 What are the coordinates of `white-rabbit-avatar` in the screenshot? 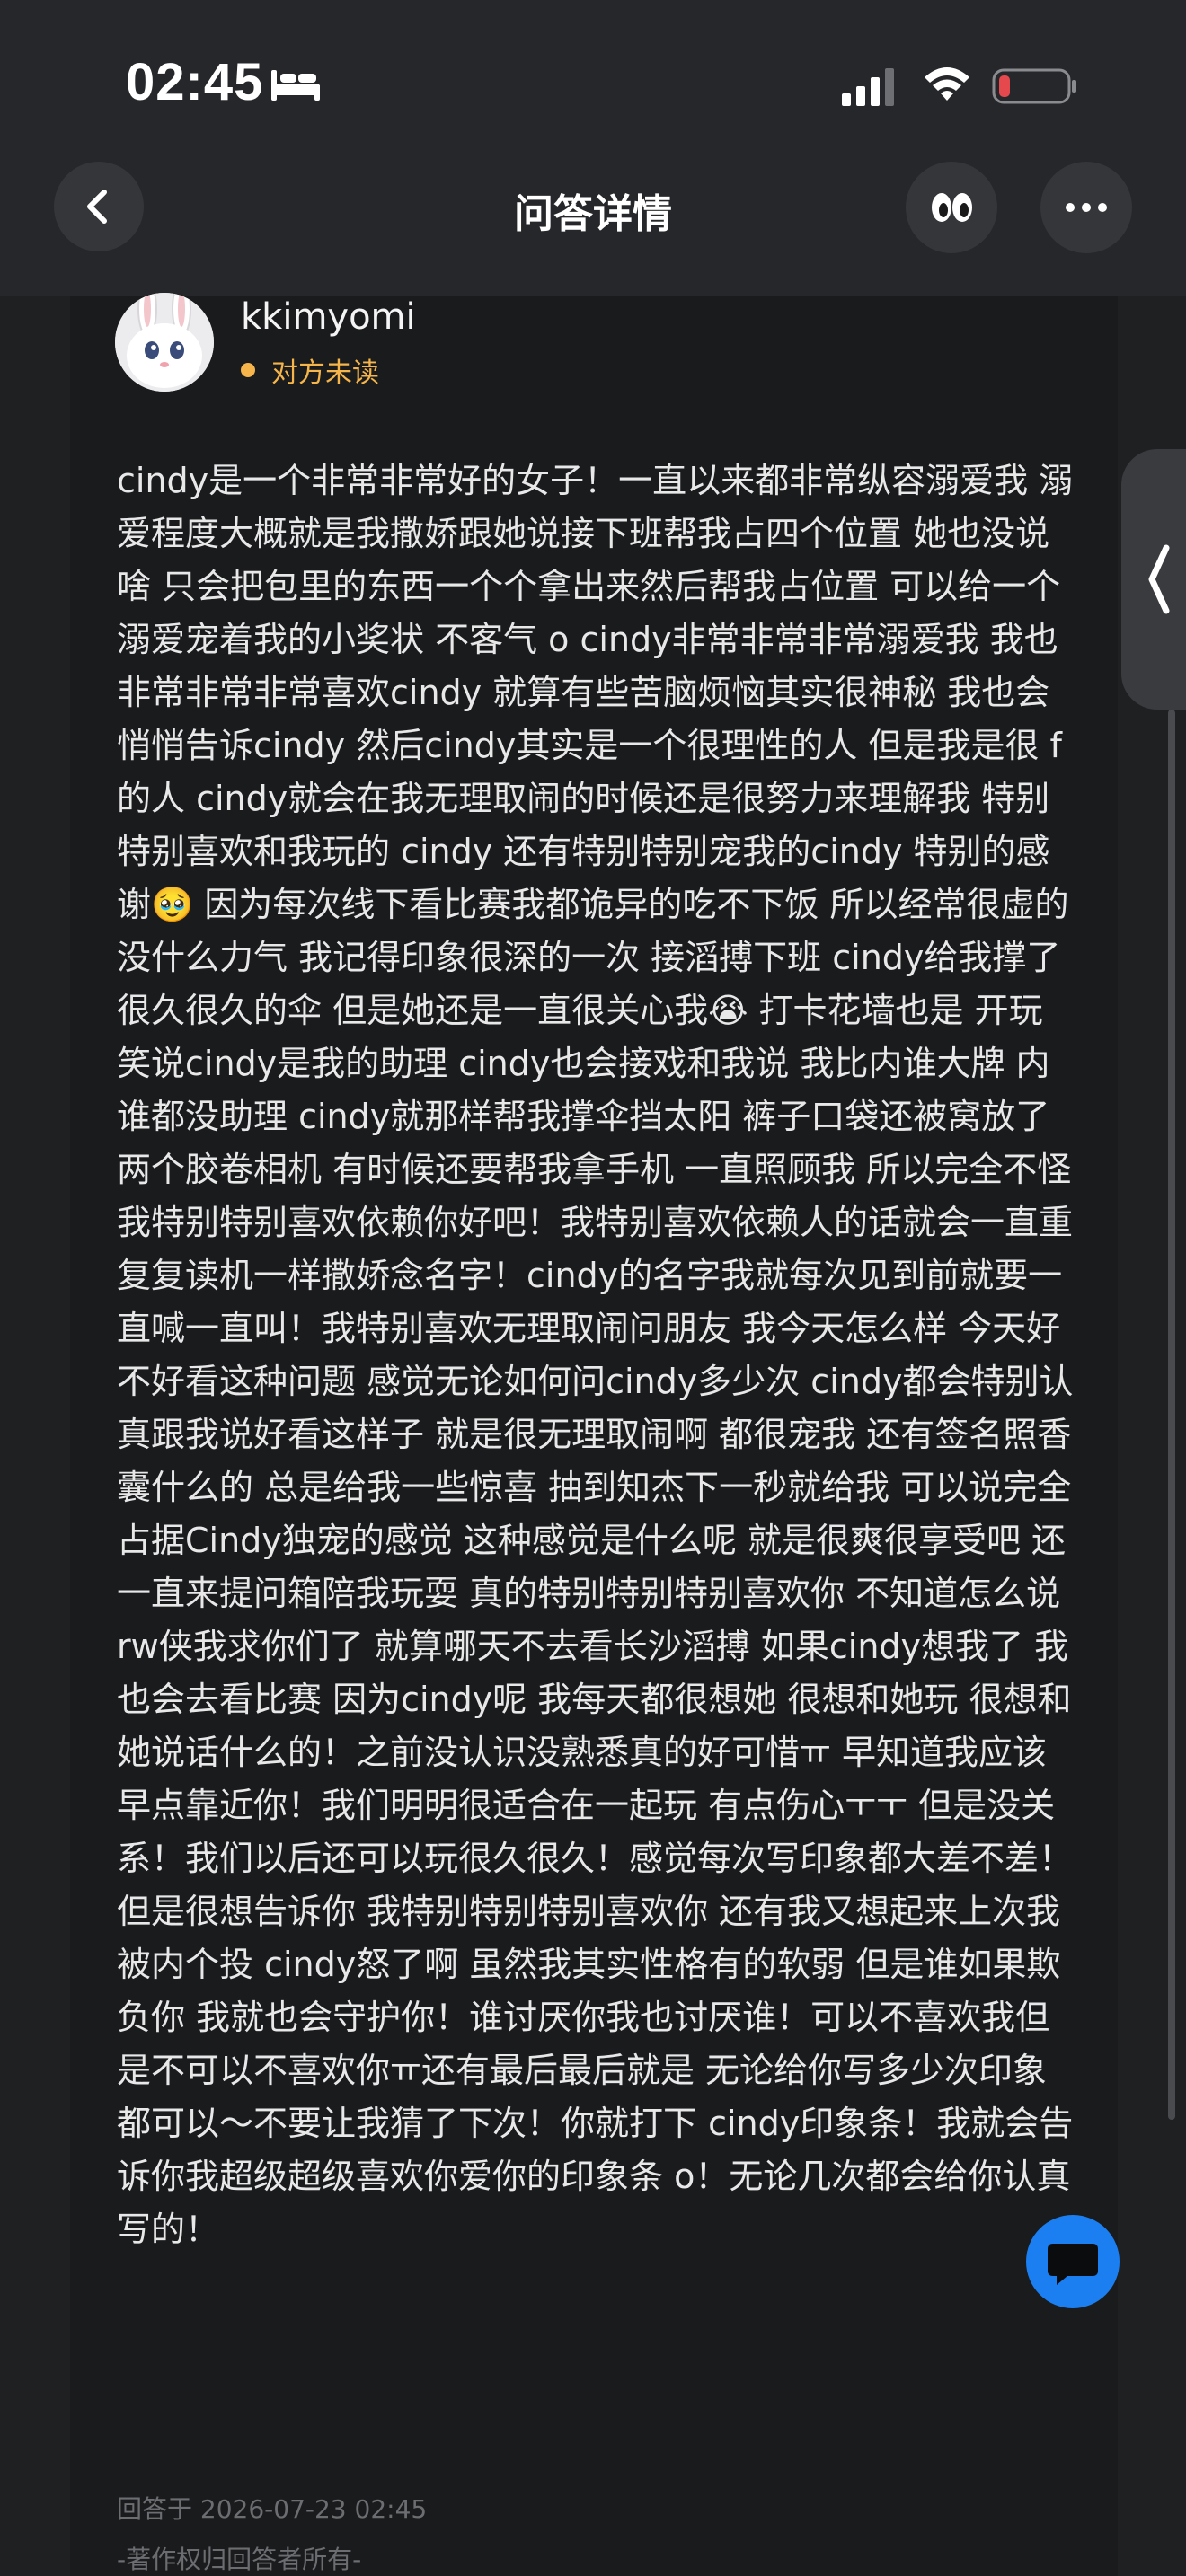 It's located at (164, 342).